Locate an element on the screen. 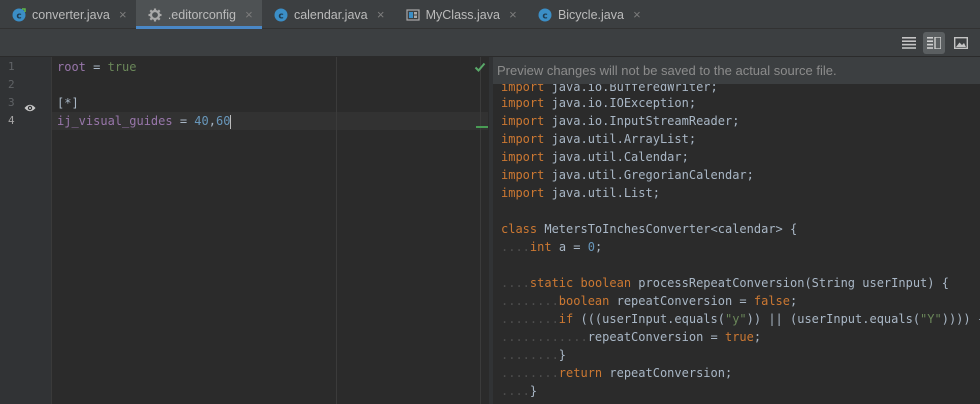 The width and height of the screenshot is (980, 404). java-structure-icon is located at coordinates (413, 15).